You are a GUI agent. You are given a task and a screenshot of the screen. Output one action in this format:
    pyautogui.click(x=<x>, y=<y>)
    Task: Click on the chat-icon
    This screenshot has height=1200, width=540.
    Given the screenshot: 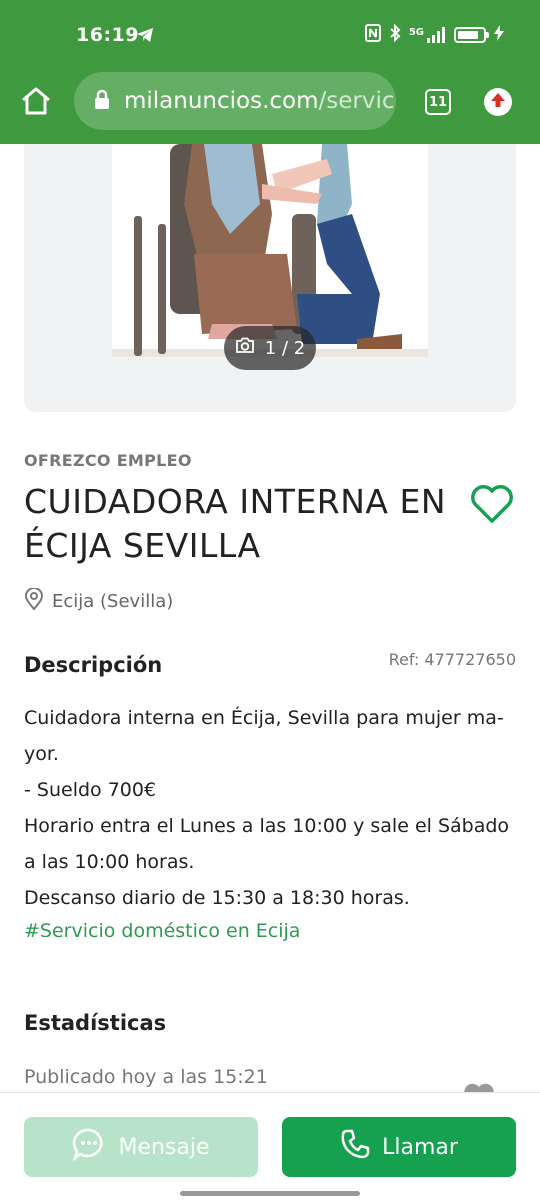 What is the action you would take?
    pyautogui.click(x=89, y=1147)
    